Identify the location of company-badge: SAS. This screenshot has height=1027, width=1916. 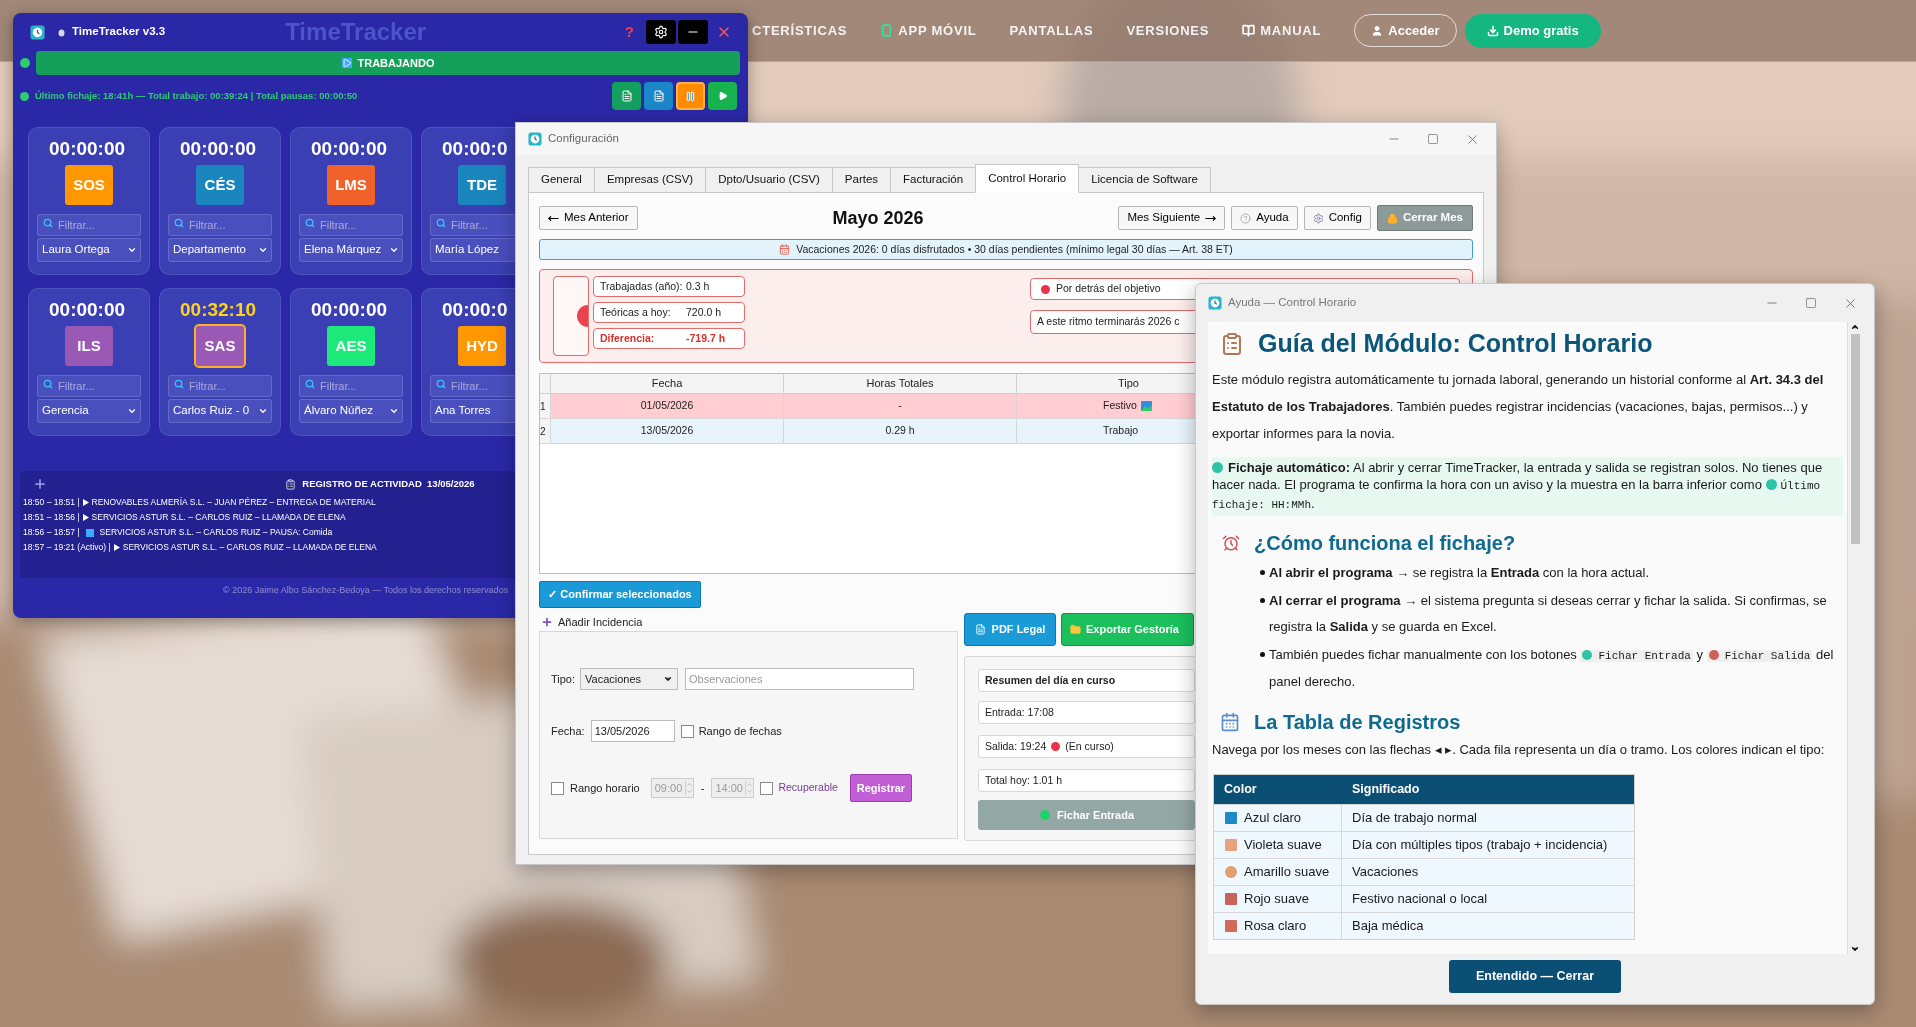
(220, 346).